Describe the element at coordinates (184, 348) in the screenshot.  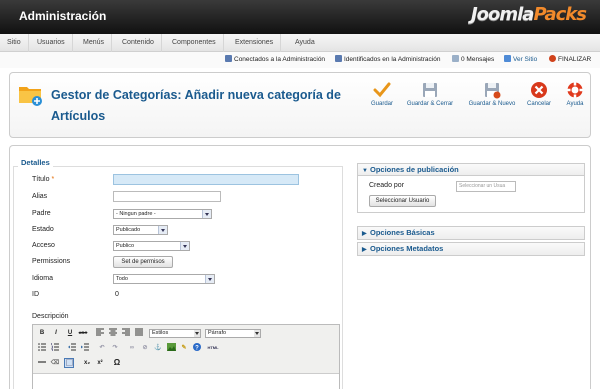
I see `cleanup-icon: ✎` at that location.